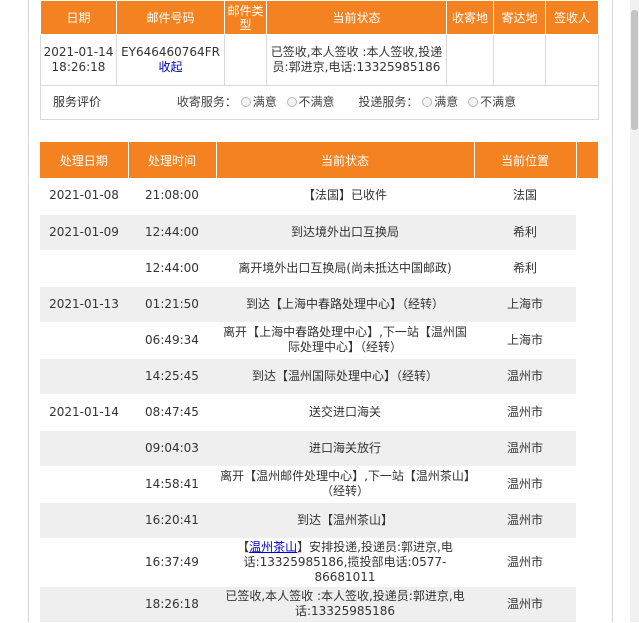 Image resolution: width=639 pixels, height=623 pixels. I want to click on event-status: 到达【温州国际处理中心】（经转）, so click(345, 376).